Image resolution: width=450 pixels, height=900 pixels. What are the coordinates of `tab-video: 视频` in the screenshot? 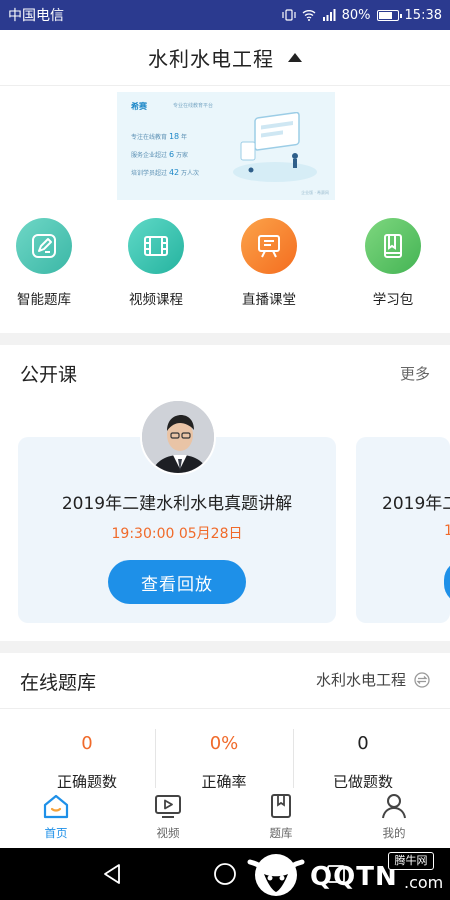 It's located at (168, 818).